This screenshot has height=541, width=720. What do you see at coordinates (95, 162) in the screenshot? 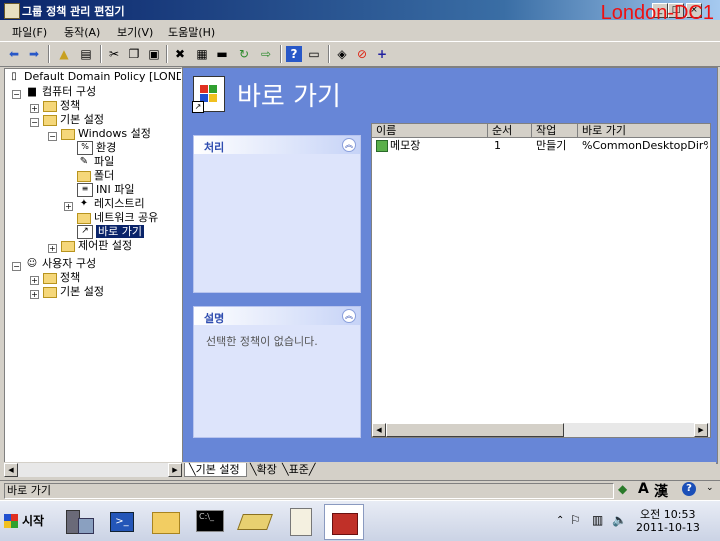
I see `tree-node-files: ✎ 파일` at bounding box center [95, 162].